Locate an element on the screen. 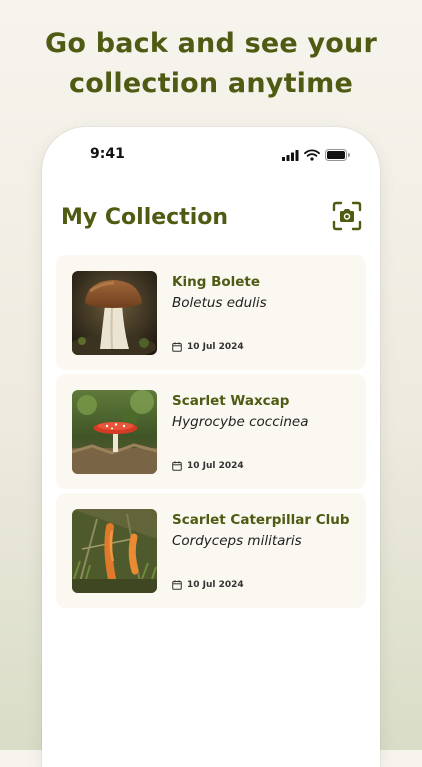  wifi-icon is located at coordinates (312, 155).